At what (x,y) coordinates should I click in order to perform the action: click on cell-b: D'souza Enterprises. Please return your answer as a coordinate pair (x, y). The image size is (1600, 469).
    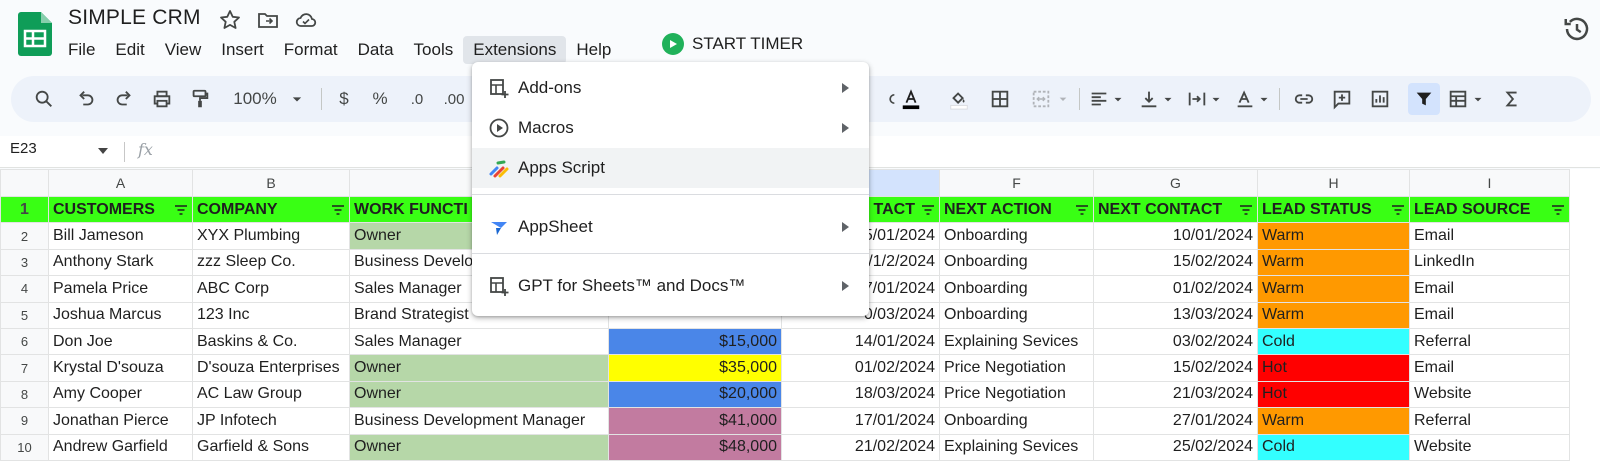
    Looking at the image, I should click on (271, 368).